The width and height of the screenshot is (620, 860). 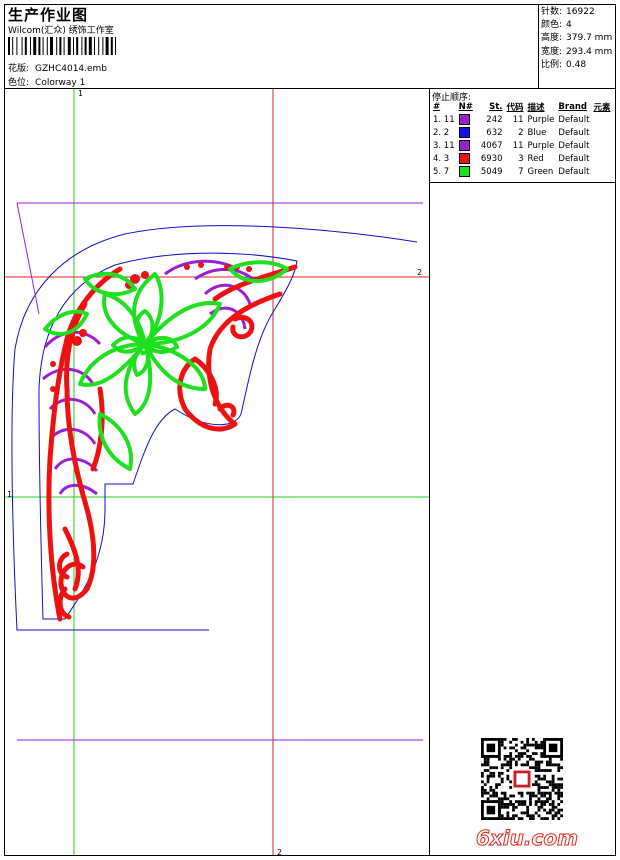 What do you see at coordinates (568, 12) in the screenshot?
I see `stat-stitches: 针数: 16922` at bounding box center [568, 12].